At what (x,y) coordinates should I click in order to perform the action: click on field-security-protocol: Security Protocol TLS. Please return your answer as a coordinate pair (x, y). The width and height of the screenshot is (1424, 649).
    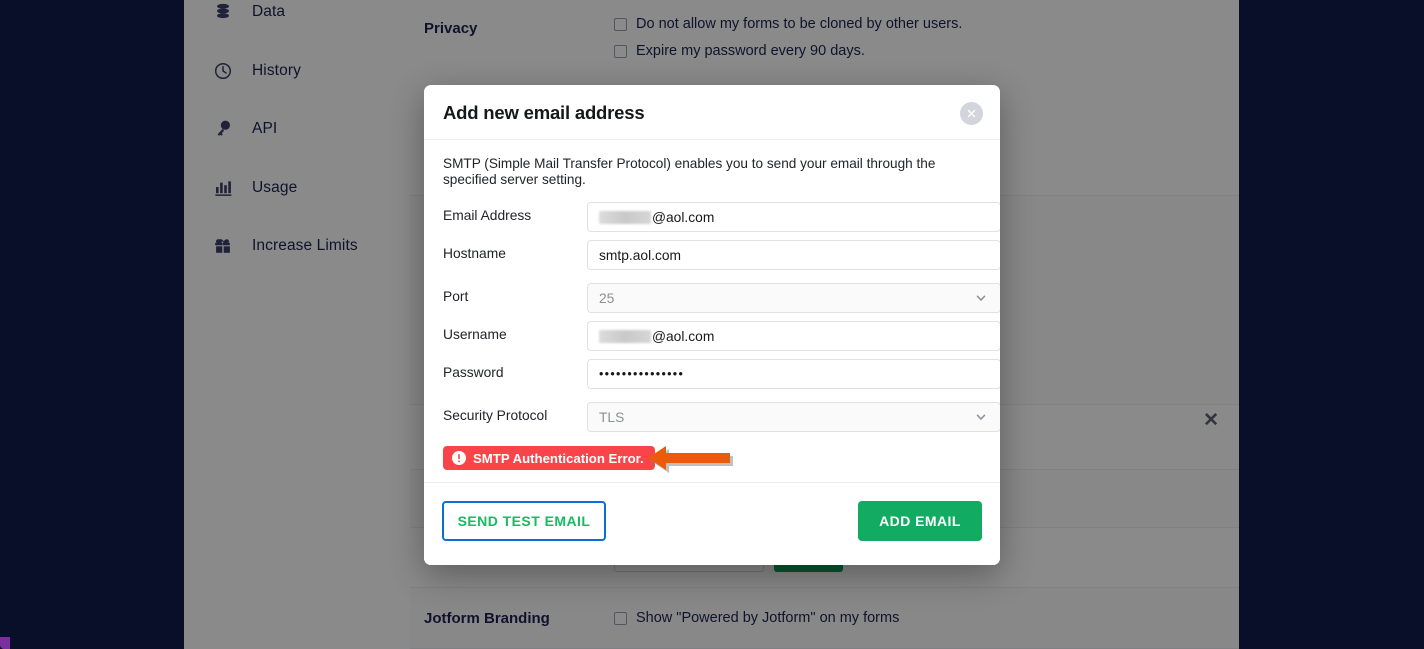
    Looking at the image, I should click on (721, 417).